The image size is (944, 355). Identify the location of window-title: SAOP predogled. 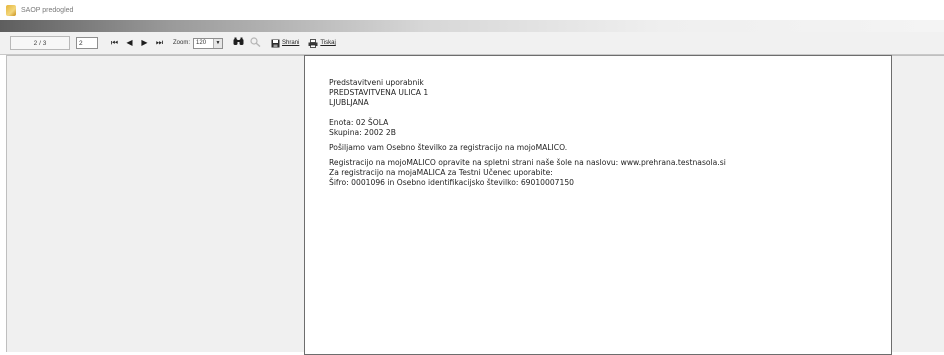
(47, 10).